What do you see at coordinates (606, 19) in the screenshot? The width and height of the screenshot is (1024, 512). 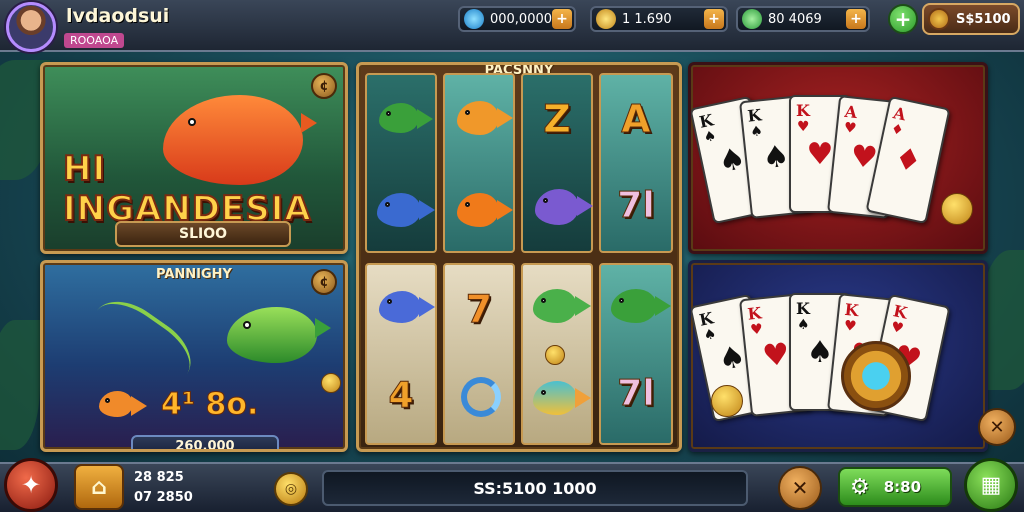 I see `gold-coin-icon` at bounding box center [606, 19].